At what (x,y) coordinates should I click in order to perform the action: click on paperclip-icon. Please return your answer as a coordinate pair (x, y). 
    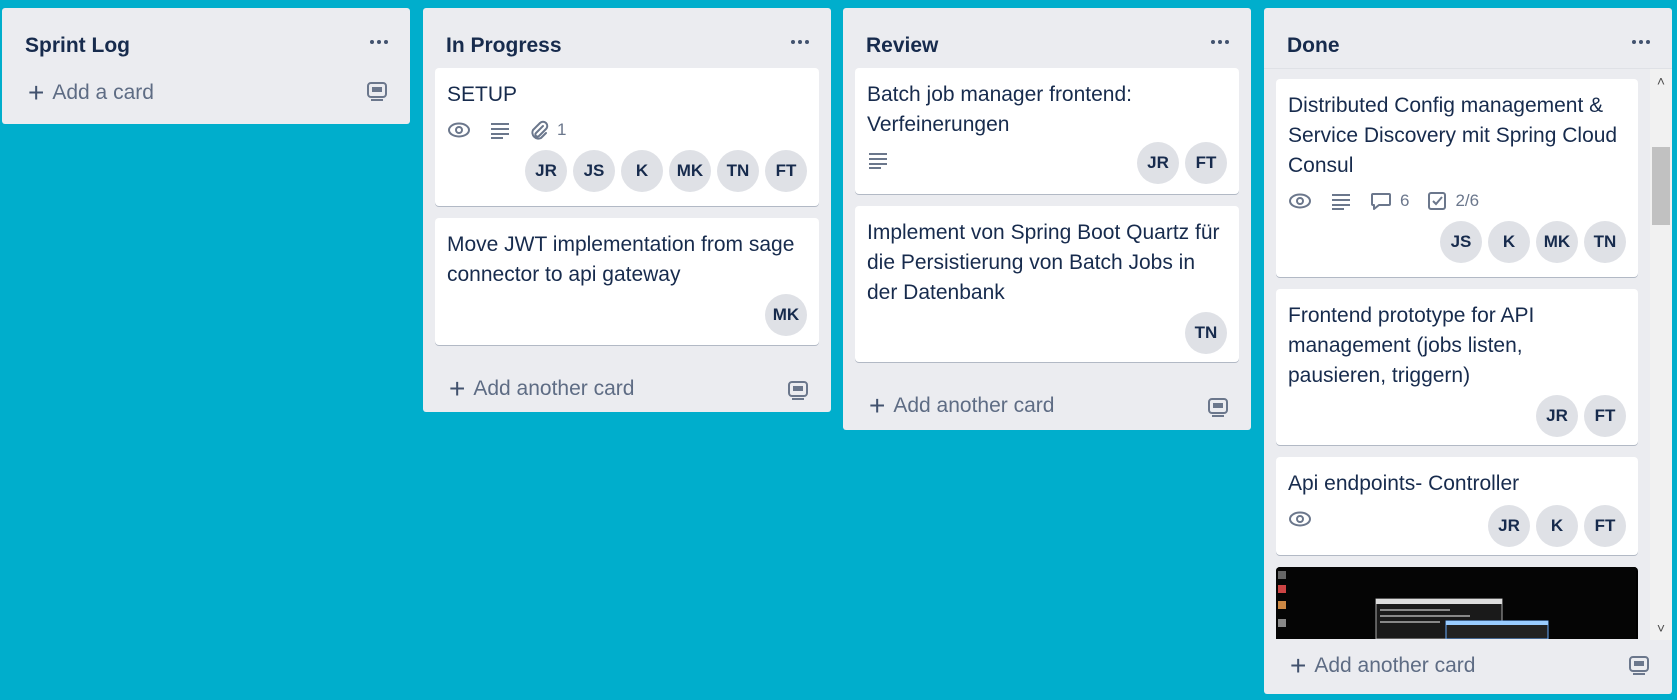
    Looking at the image, I should click on (540, 130).